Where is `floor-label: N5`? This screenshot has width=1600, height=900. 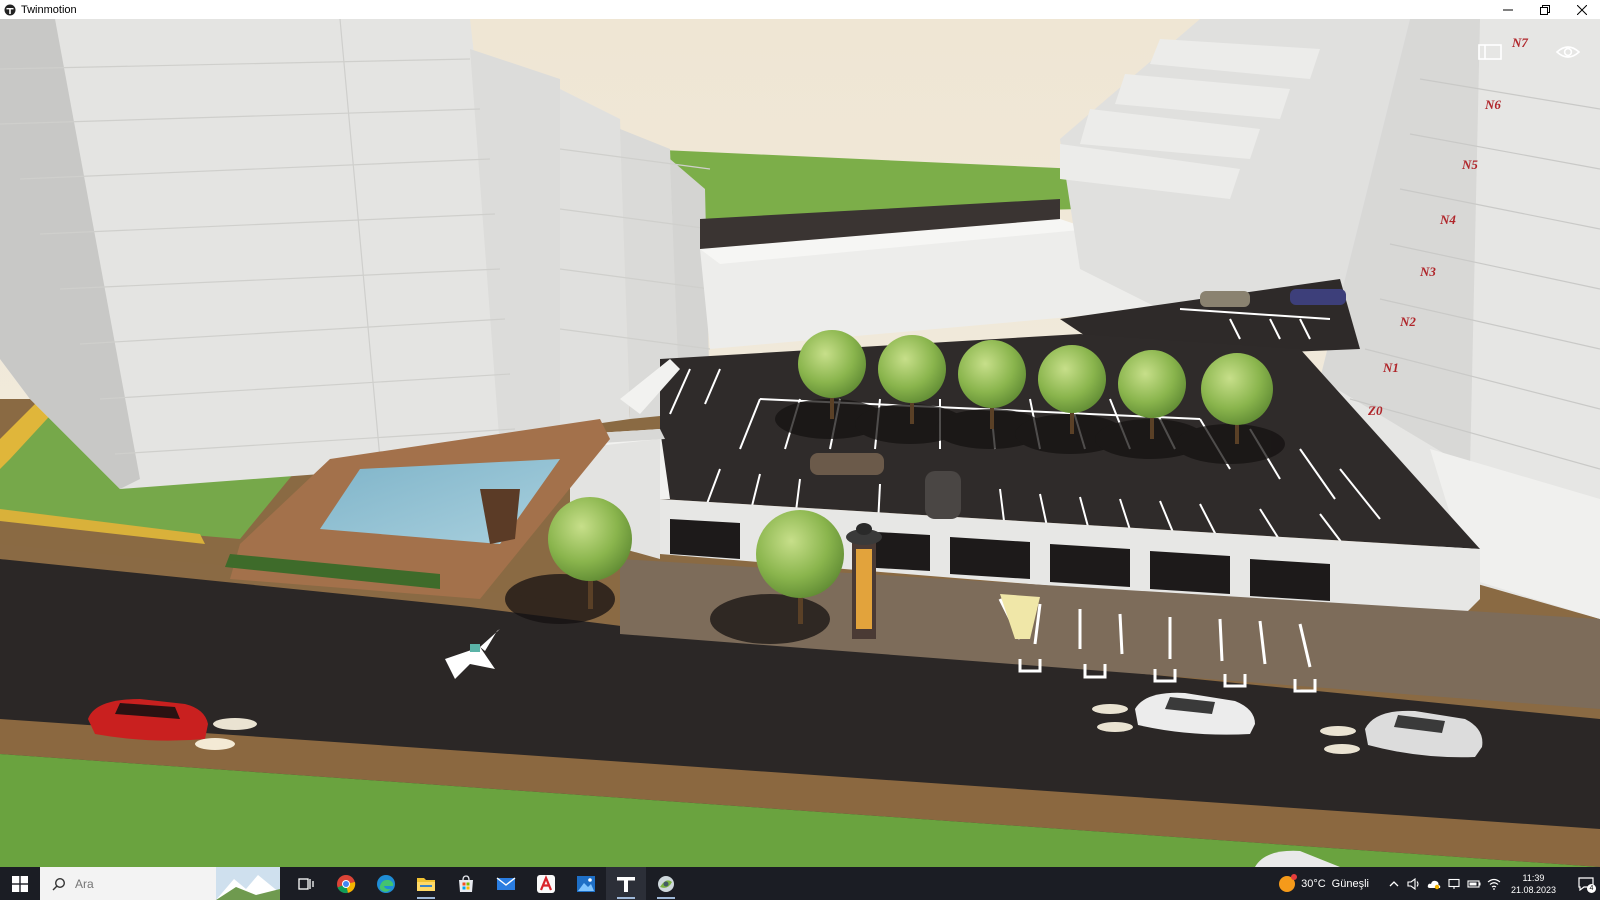
floor-label: N5 is located at coordinates (1469, 164).